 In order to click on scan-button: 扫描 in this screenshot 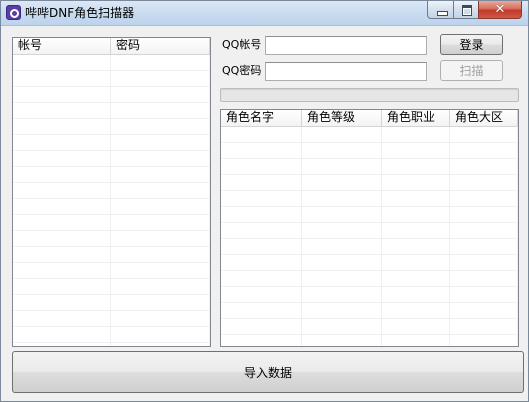, I will do `click(471, 70)`.